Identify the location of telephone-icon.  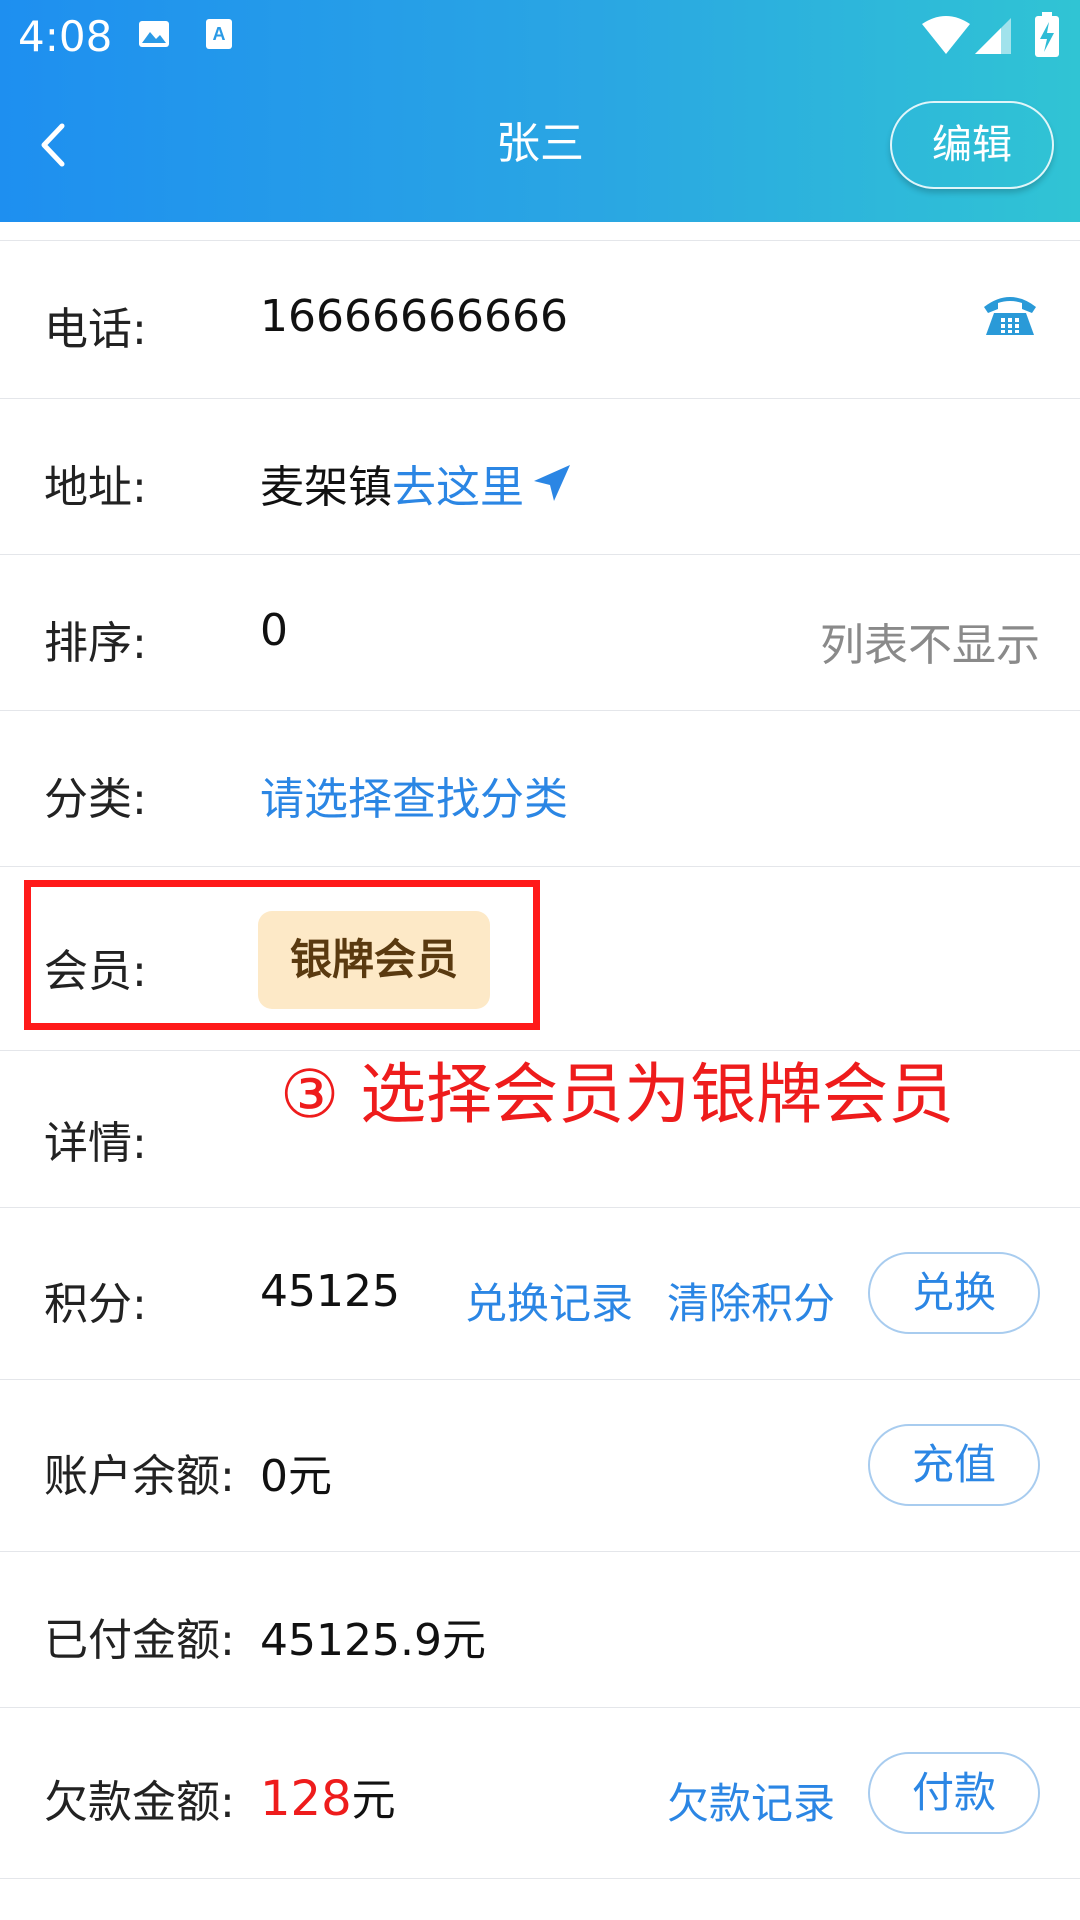
(1010, 316).